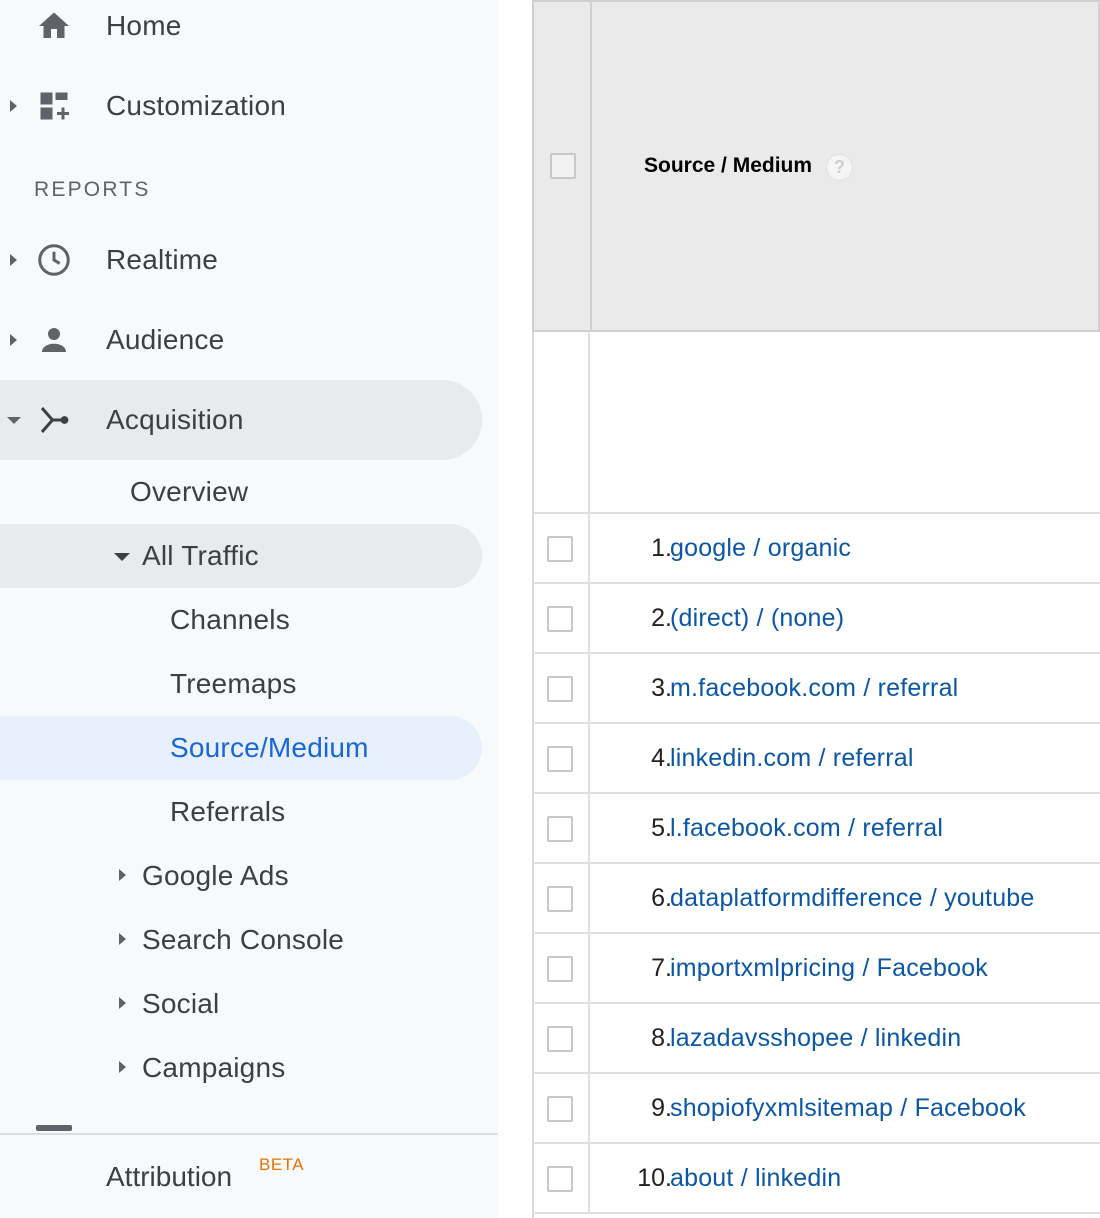 The width and height of the screenshot is (1100, 1218). I want to click on source-medium-link: importxmlpricing / Facebook, so click(829, 968).